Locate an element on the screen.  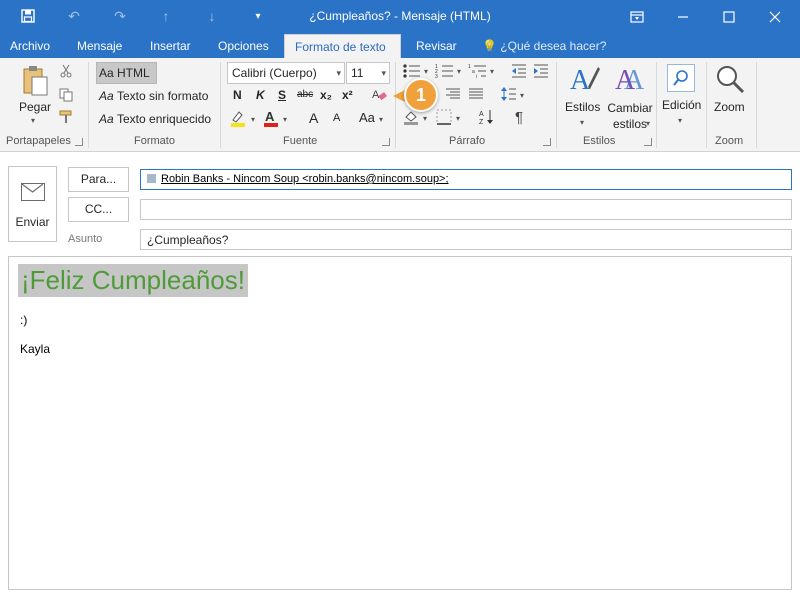
numbering-icon: 123 is located at coordinates (445, 71).